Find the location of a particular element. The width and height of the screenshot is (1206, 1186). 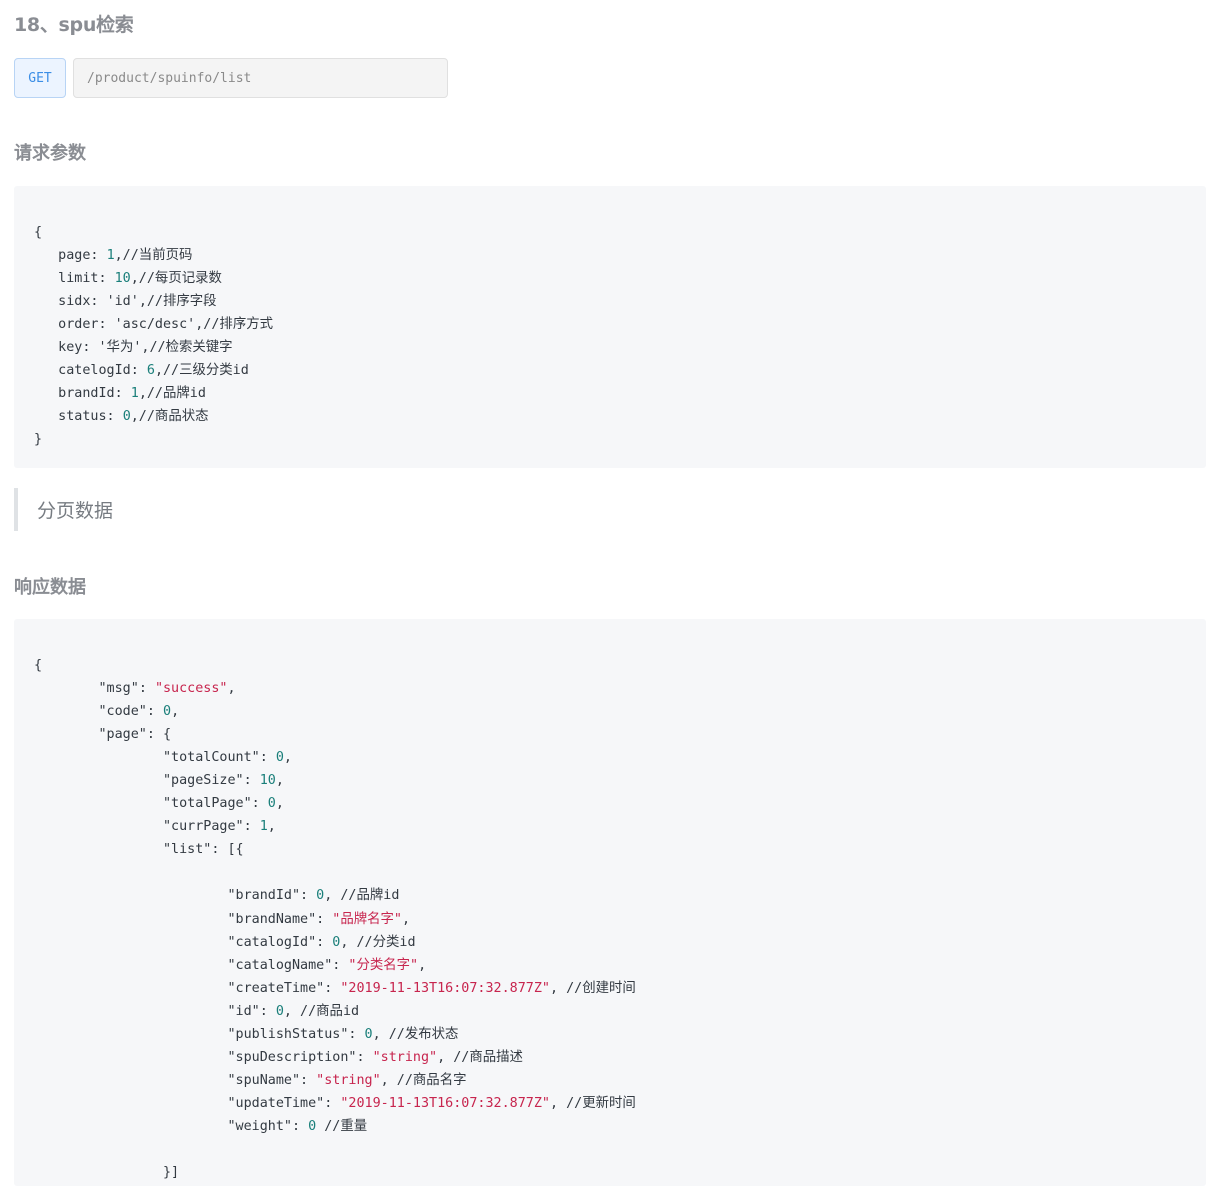

code-line: sidx: 'id',//排序字段 is located at coordinates (153, 301).